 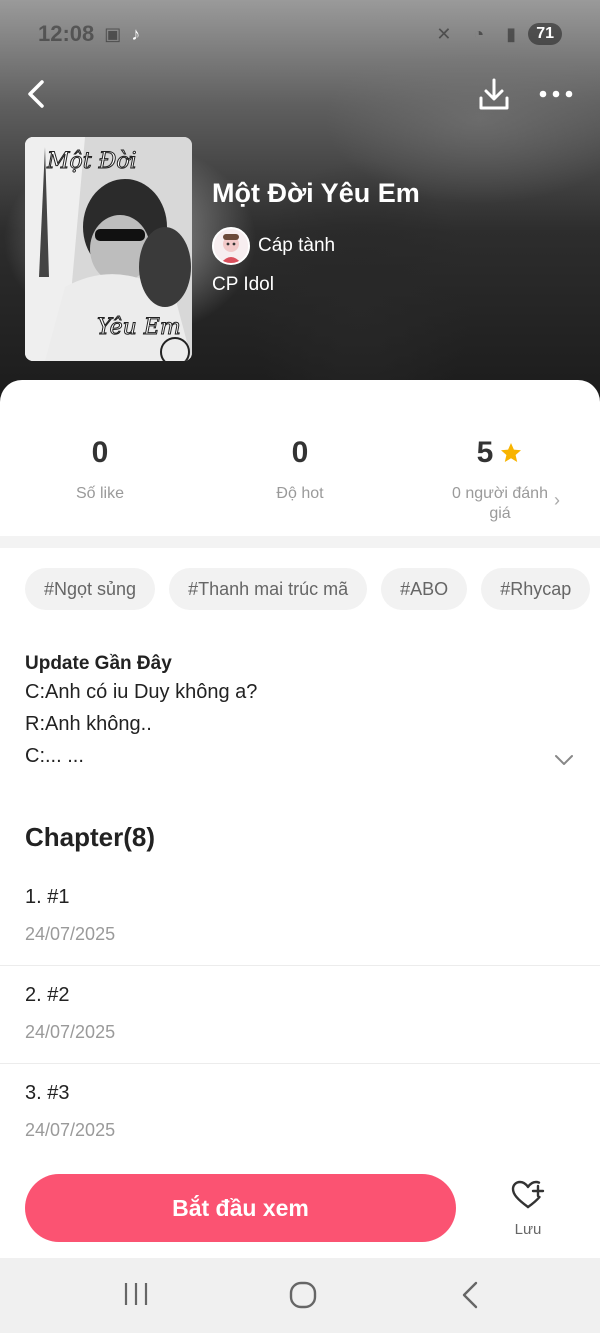 I want to click on tag-chip: #Thanh mai trúc mã, so click(x=268, y=589).